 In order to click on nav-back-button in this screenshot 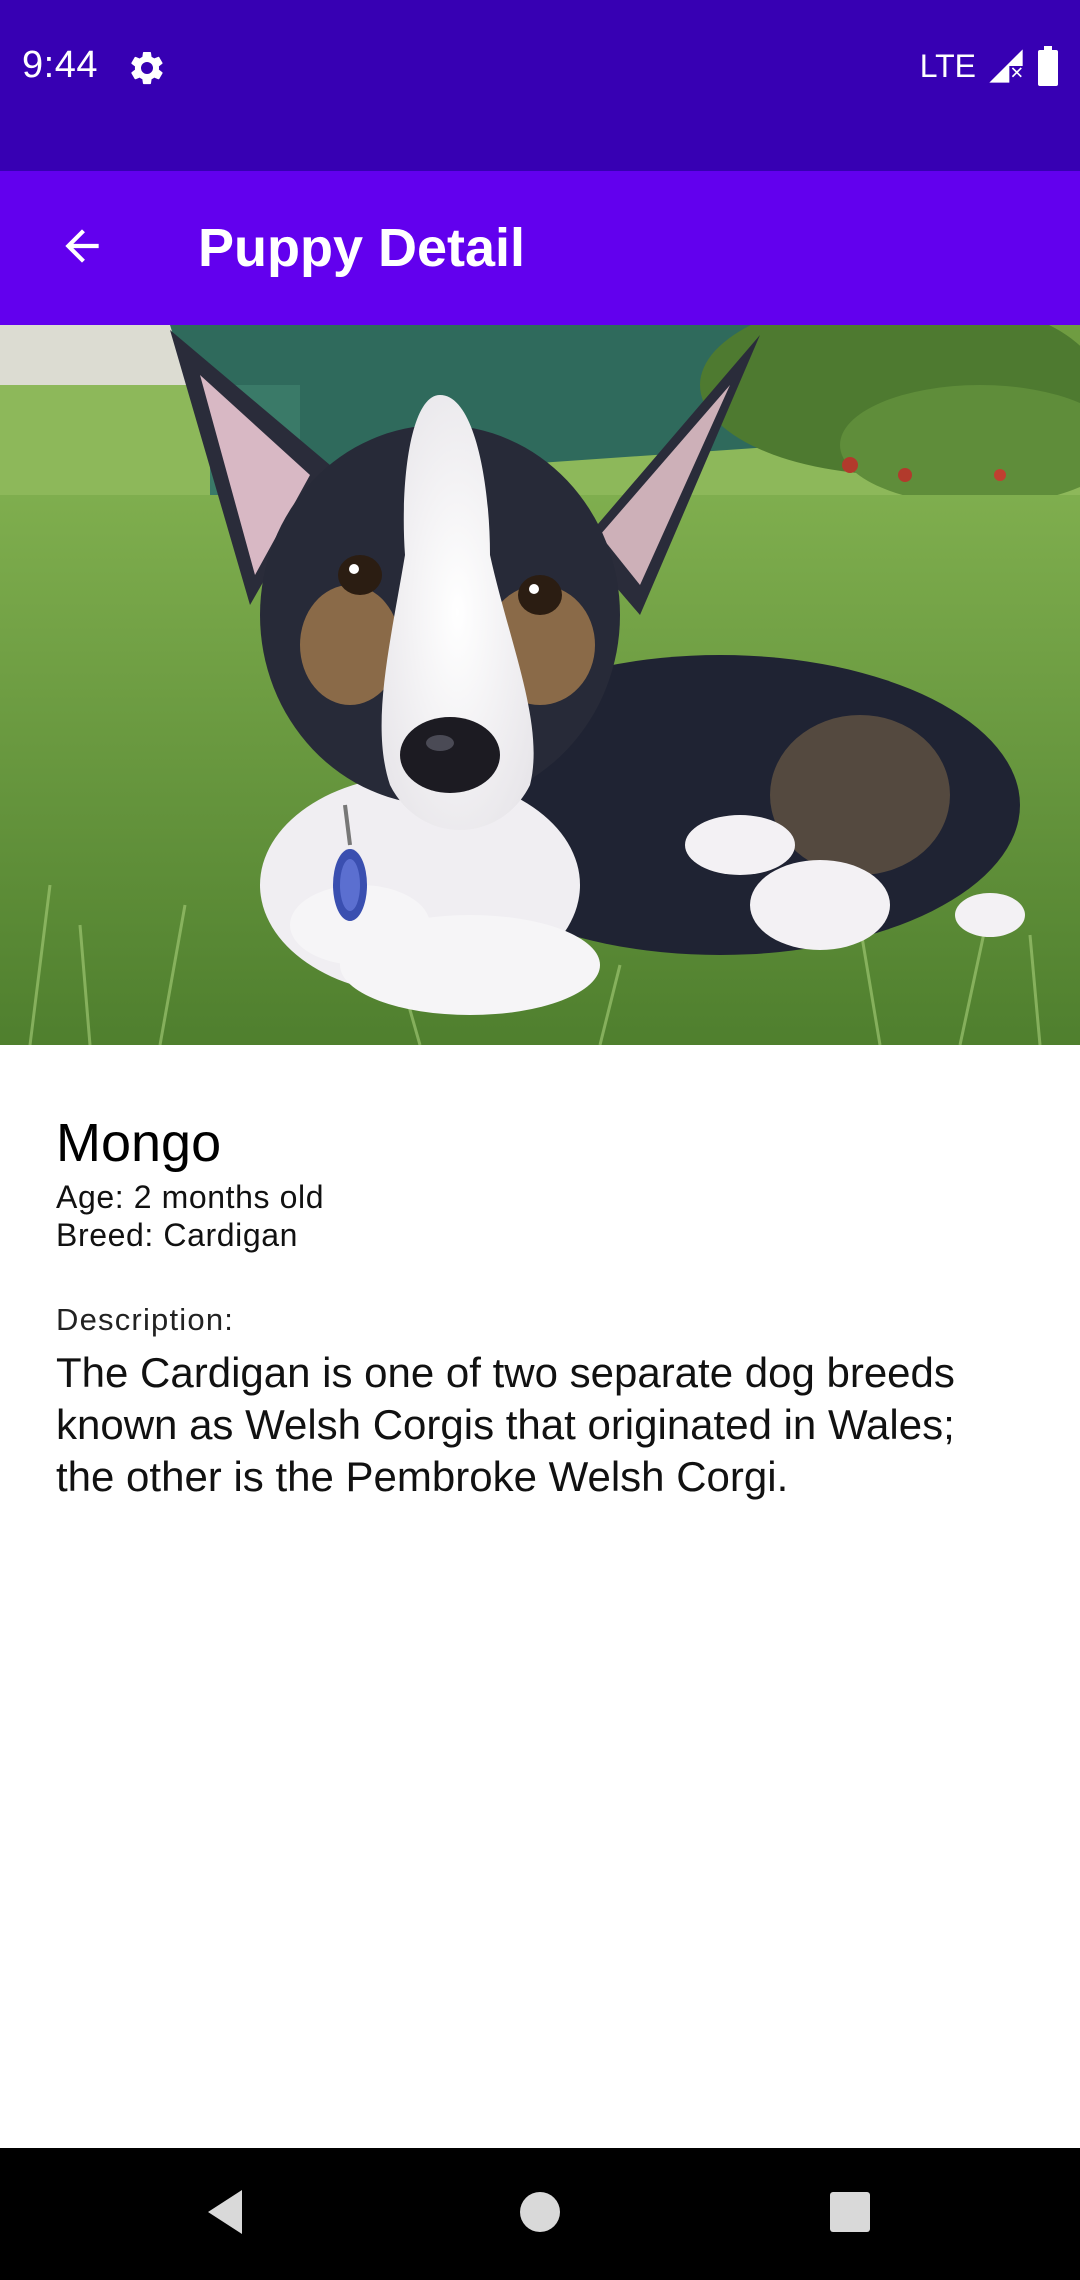, I will do `click(226, 2214)`.